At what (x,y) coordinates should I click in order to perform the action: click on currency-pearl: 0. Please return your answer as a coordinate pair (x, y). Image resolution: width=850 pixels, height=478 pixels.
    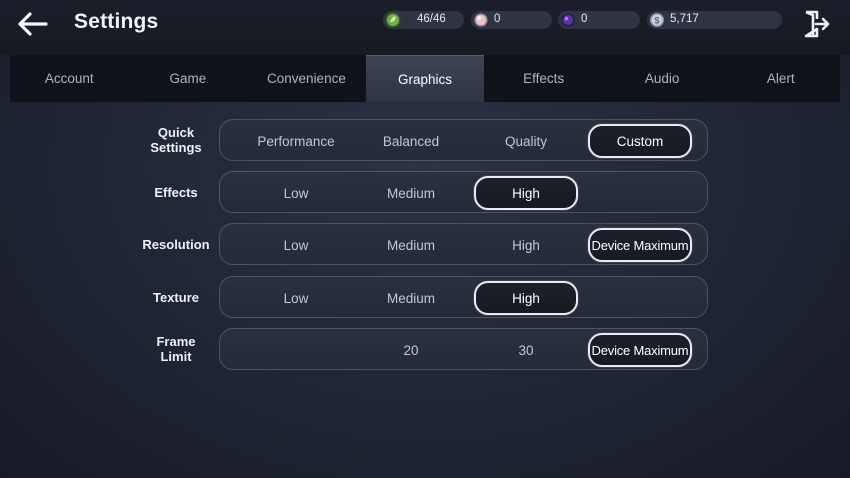
    Looking at the image, I should click on (511, 20).